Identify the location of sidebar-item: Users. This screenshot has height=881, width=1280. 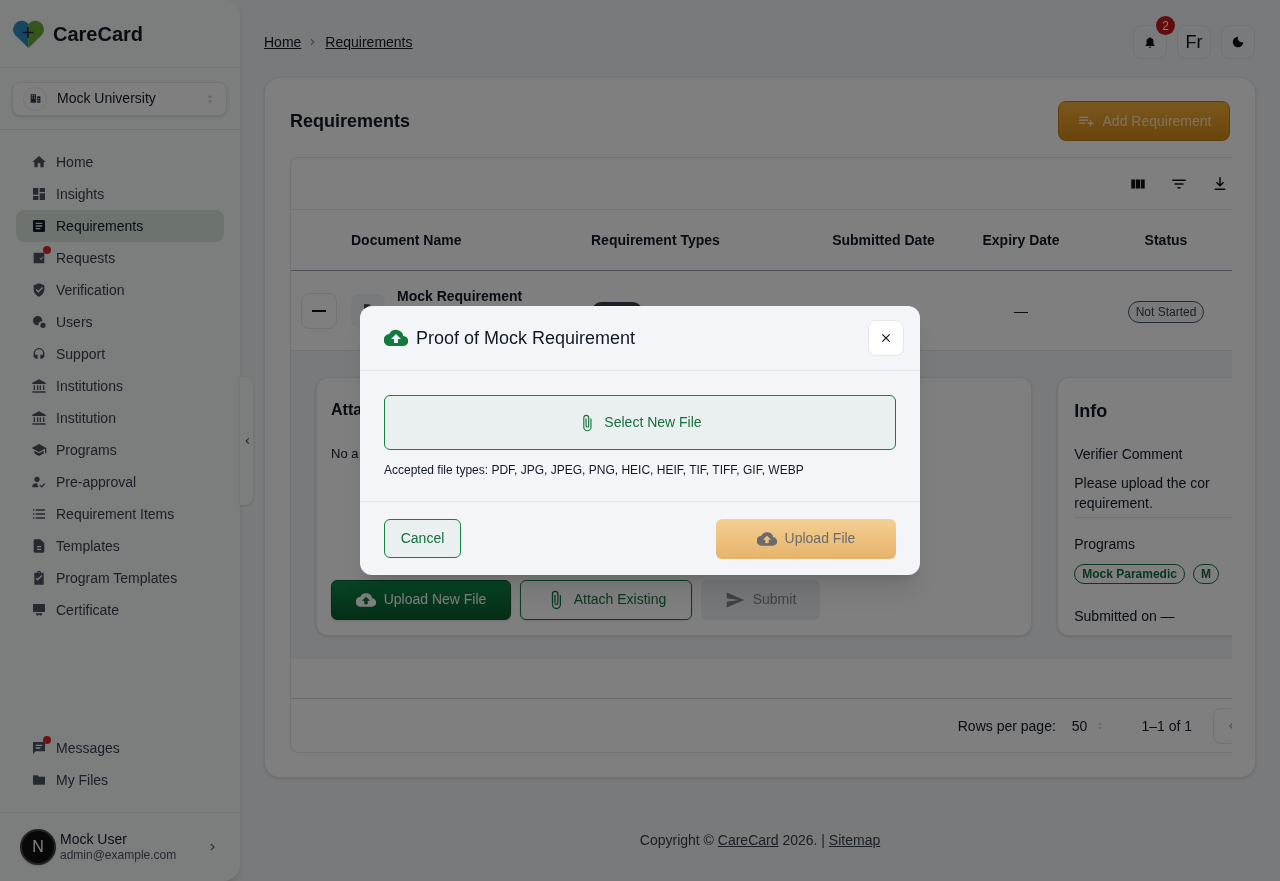
(120, 322).